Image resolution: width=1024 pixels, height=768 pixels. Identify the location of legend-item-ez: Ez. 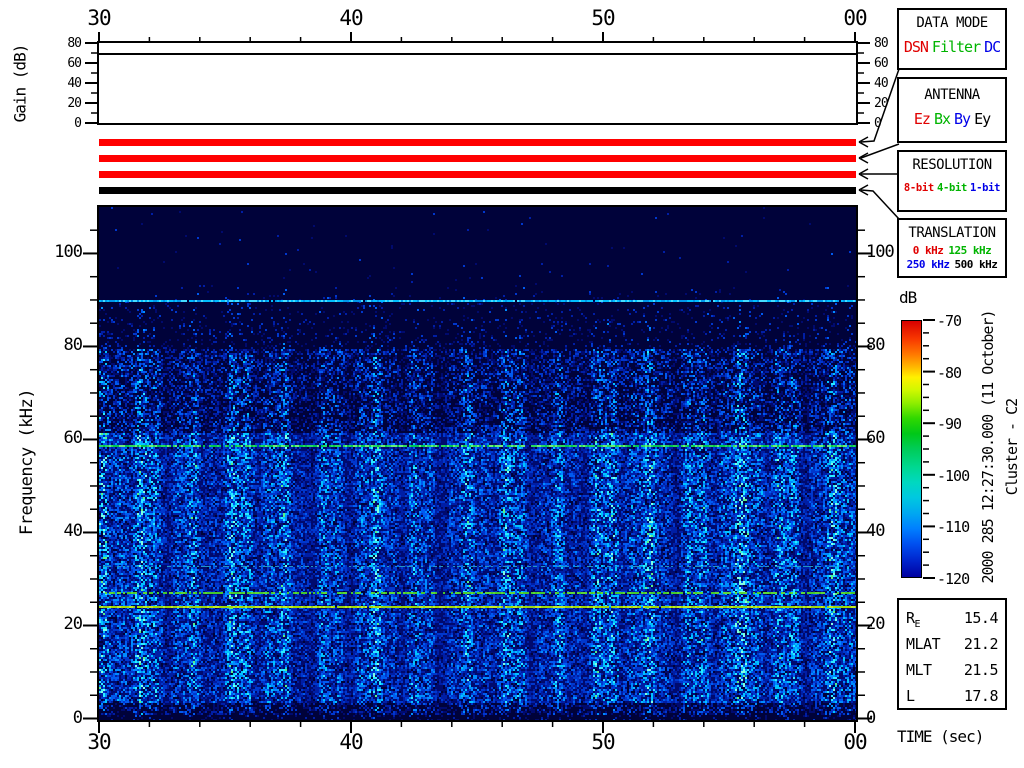
(922, 119).